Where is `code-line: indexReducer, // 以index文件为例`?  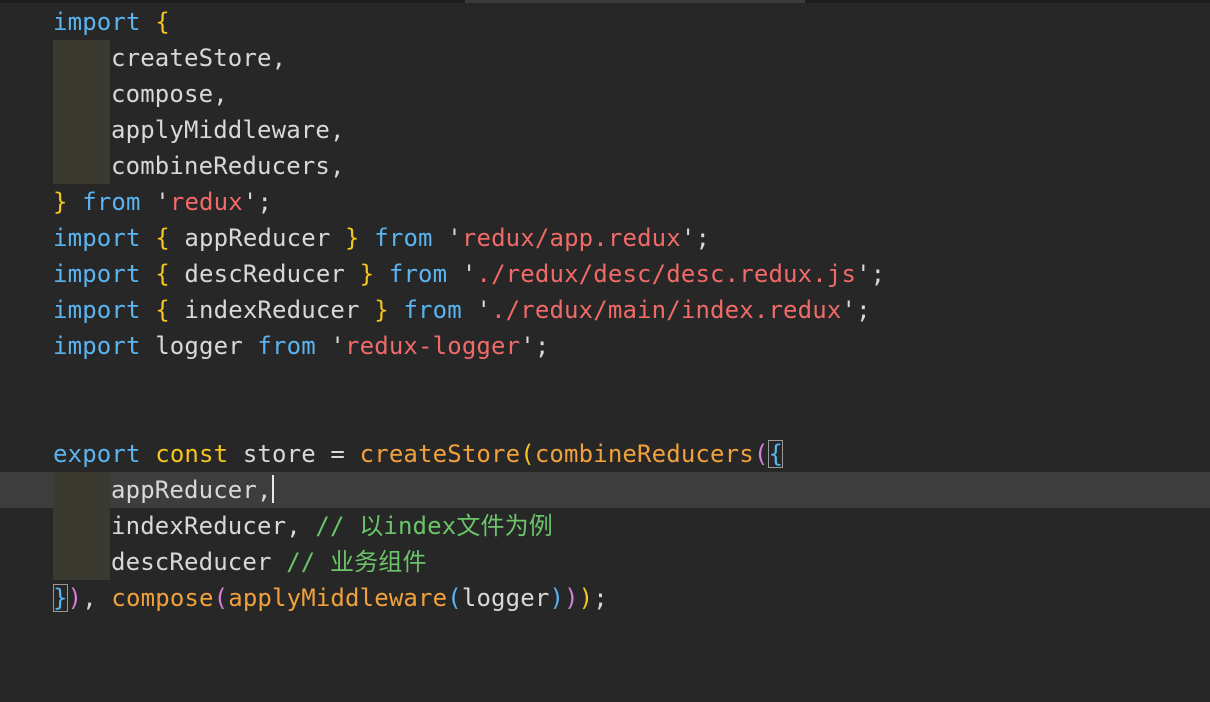 code-line: indexReducer, // 以index文件为例 is located at coordinates (605, 526).